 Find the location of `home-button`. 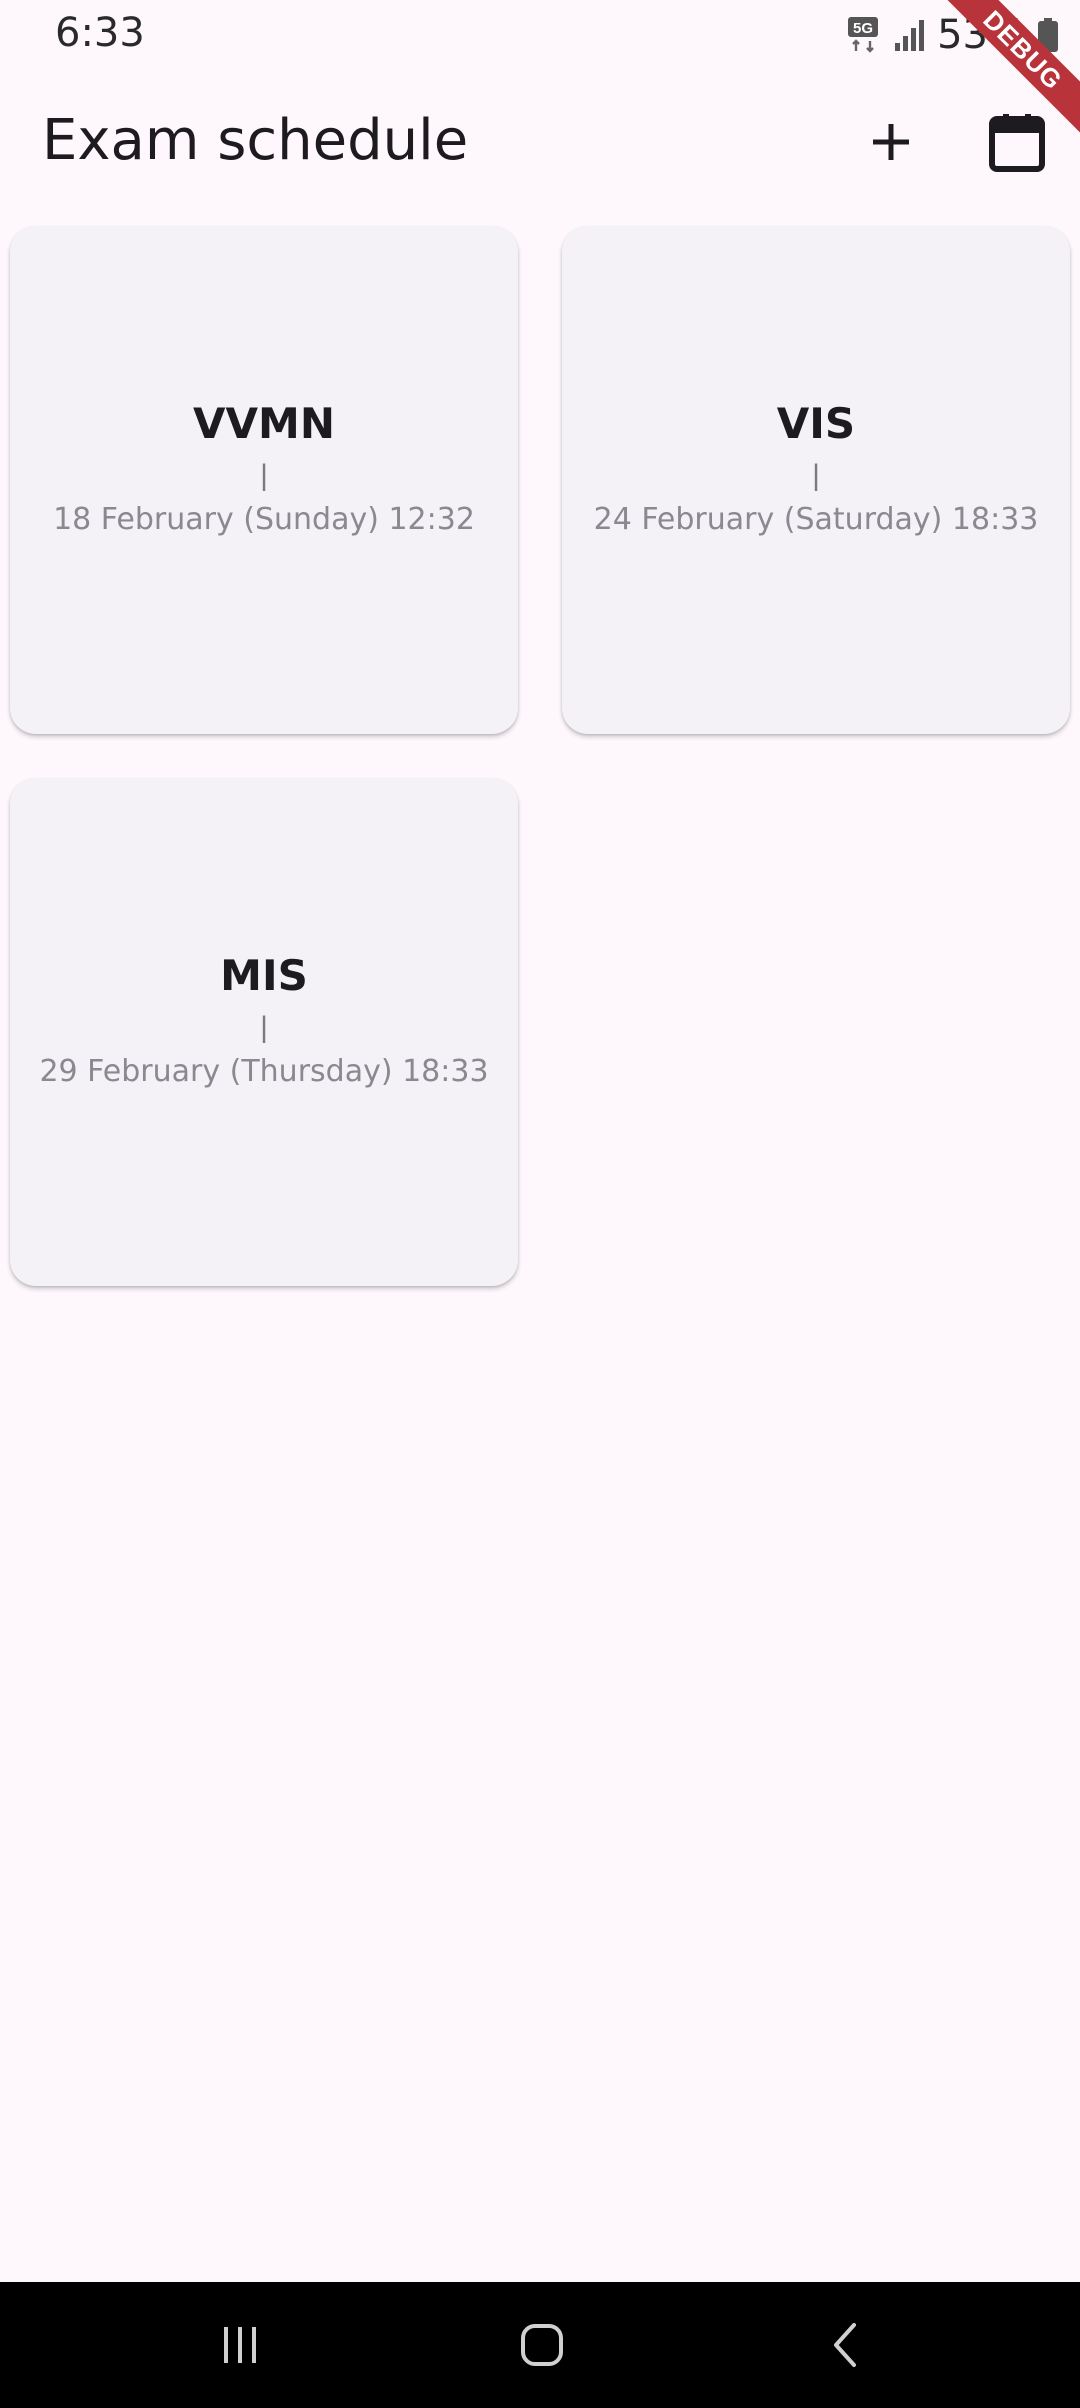

home-button is located at coordinates (542, 2345).